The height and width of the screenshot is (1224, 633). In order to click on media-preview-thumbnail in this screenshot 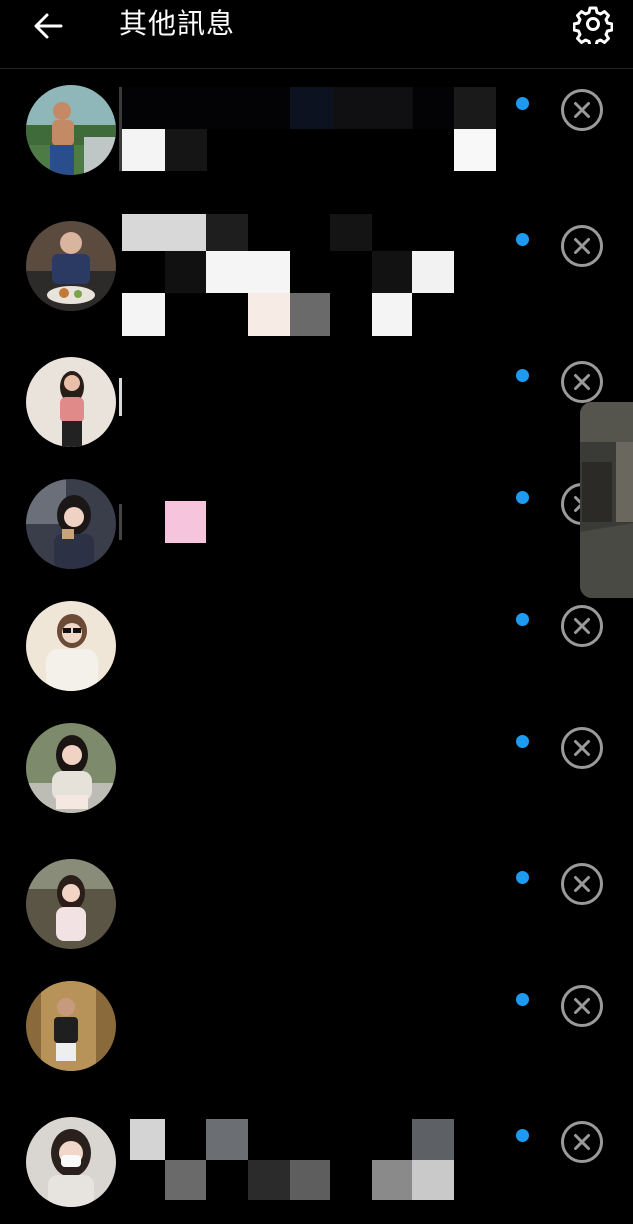, I will do `click(606, 500)`.